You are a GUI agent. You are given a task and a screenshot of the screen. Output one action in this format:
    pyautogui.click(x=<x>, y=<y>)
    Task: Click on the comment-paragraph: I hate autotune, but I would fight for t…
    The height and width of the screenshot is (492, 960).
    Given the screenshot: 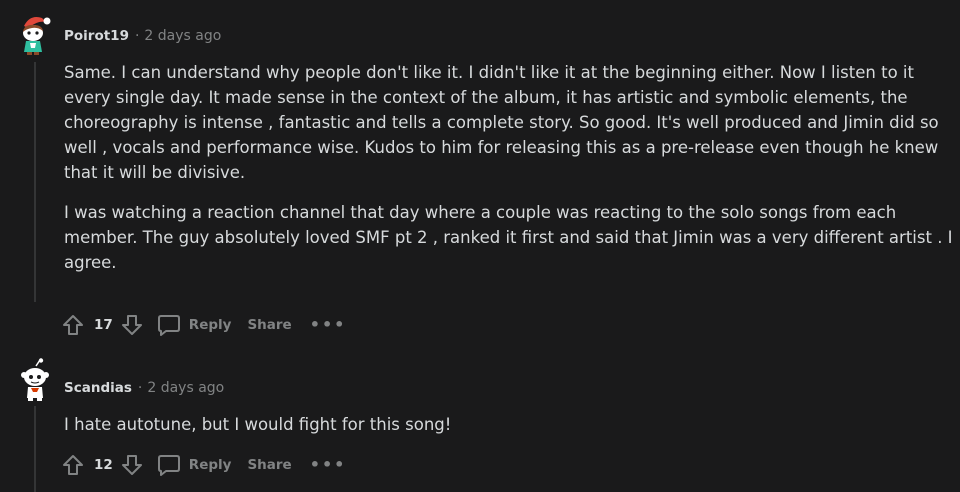 What is the action you would take?
    pyautogui.click(x=258, y=424)
    